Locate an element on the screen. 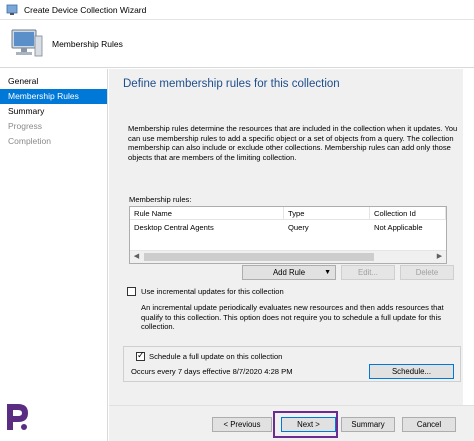 This screenshot has height=441, width=474. add-rule-label: Add Rule is located at coordinates (289, 272).